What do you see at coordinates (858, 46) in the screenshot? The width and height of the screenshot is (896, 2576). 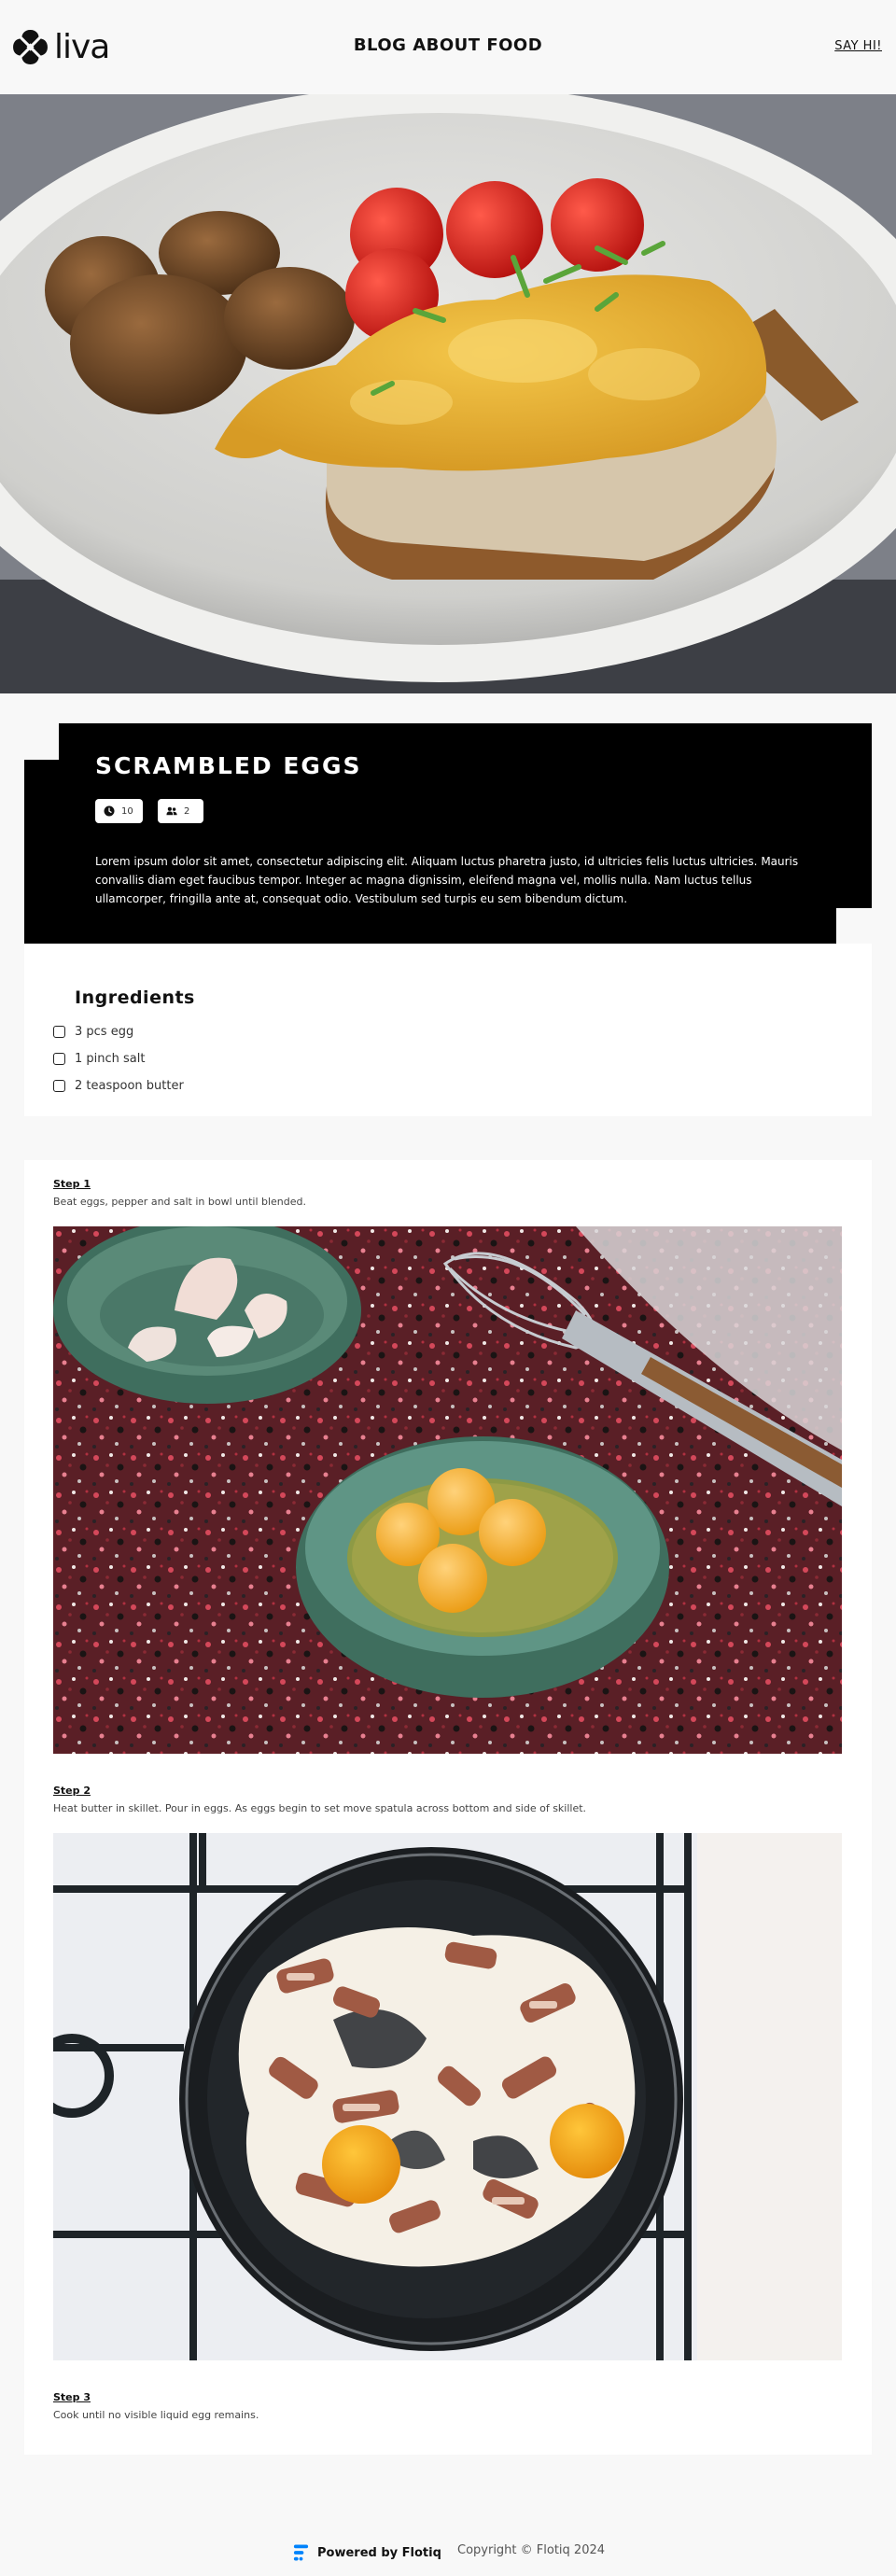 I see `say-hi-link: SAY HI!` at bounding box center [858, 46].